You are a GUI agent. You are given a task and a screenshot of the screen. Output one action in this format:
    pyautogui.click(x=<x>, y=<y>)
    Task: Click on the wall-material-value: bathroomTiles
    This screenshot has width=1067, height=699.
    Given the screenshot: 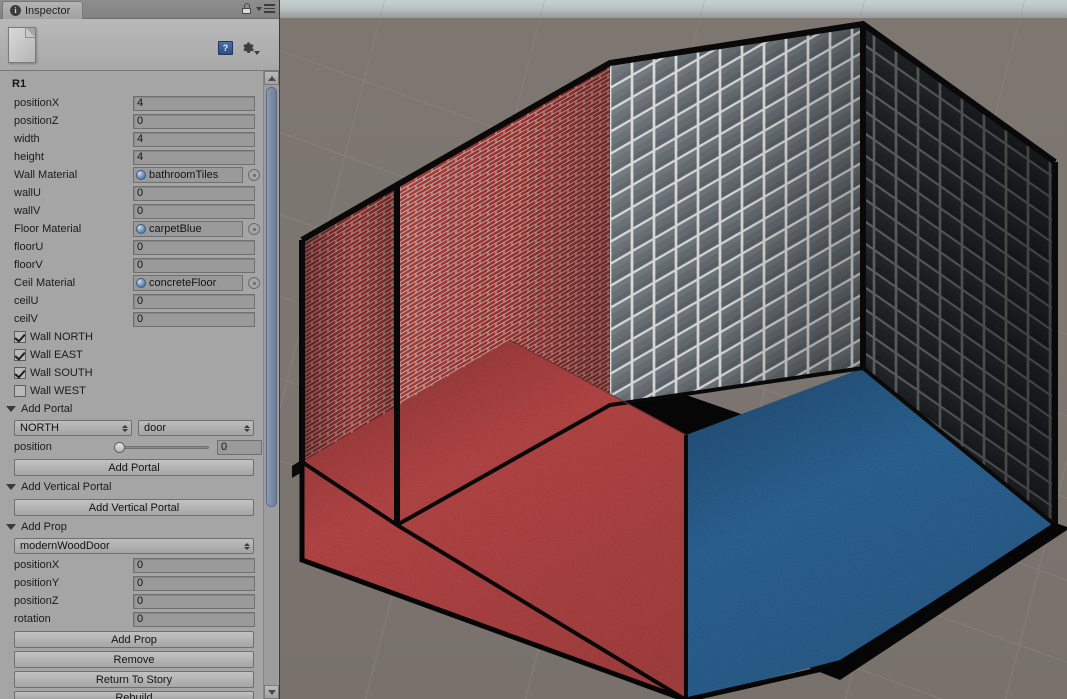 What is the action you would take?
    pyautogui.click(x=184, y=175)
    